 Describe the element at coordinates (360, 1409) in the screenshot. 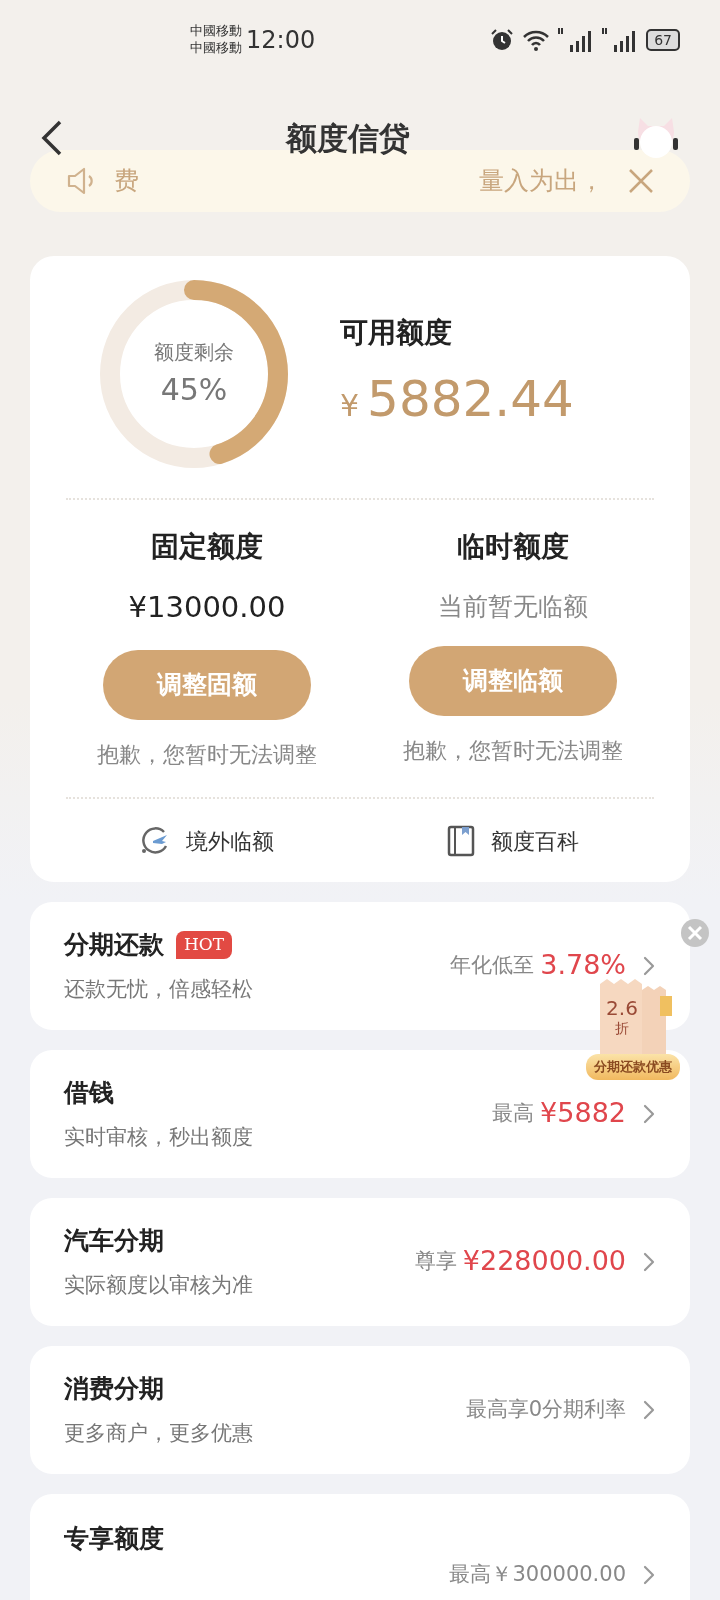

I see `product-card: 消费分期 更多商户，更多优惠 最高享0分期利率` at that location.